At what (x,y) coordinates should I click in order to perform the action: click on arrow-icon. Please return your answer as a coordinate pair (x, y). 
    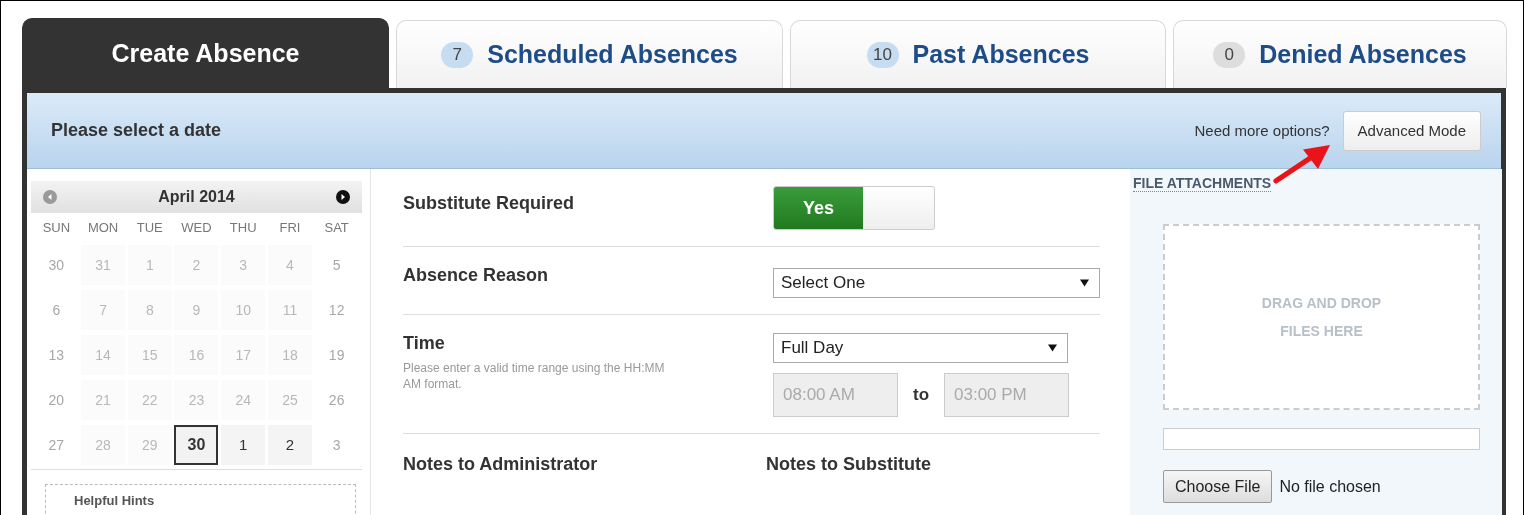
    Looking at the image, I should click on (1303, 164).